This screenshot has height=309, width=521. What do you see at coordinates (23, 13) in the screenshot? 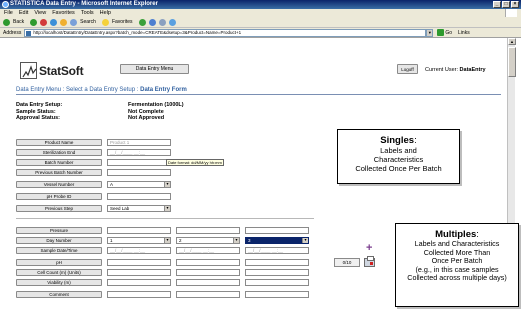
I see `menu-edit: Edit` at bounding box center [23, 13].